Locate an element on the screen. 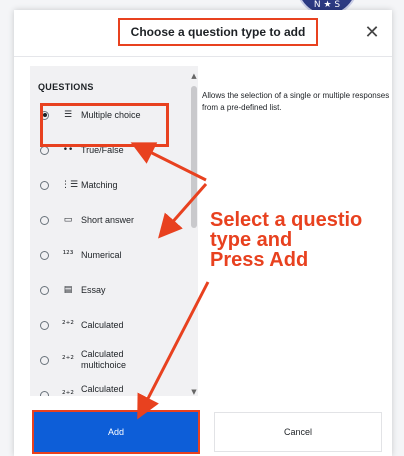 The image size is (404, 456). calculated-icon: ²⁺² is located at coordinates (68, 324).